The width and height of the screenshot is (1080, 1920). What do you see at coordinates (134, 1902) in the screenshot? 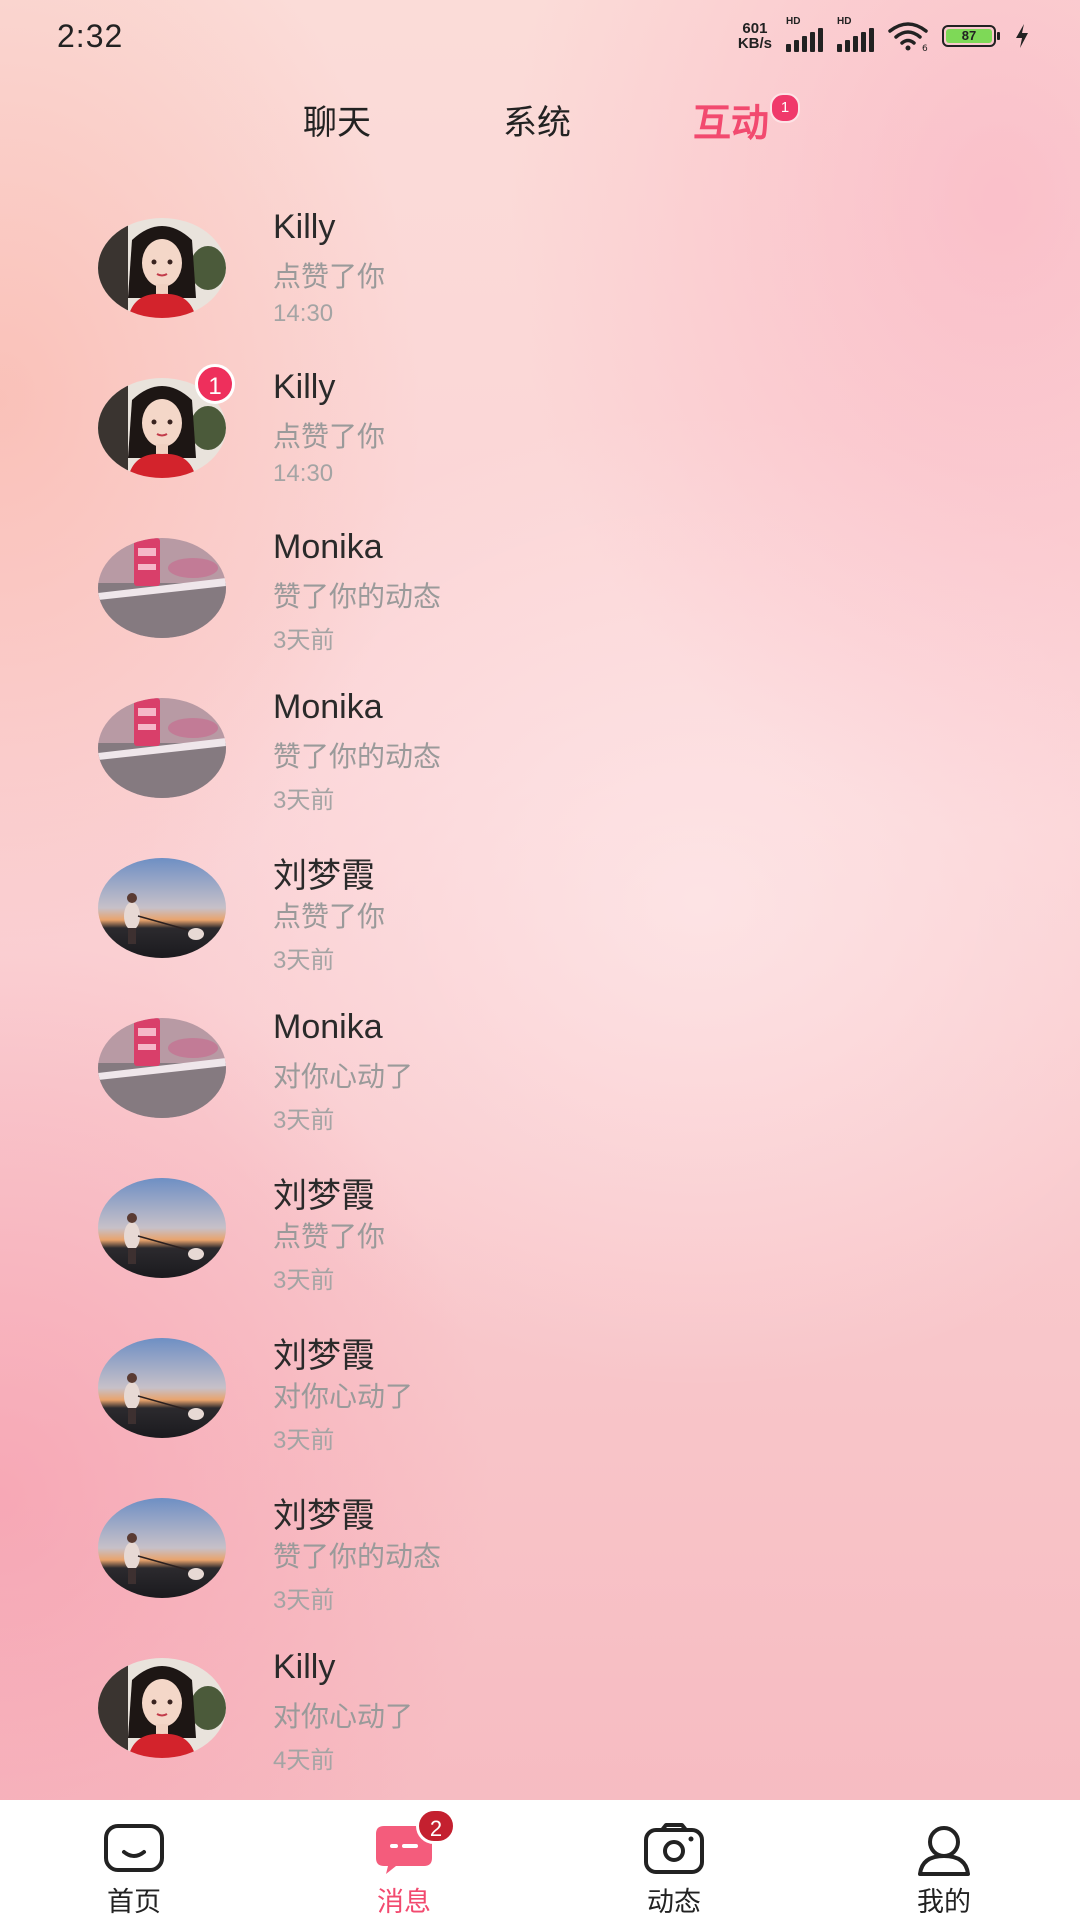
I see `nav-home-label: 首页` at bounding box center [134, 1902].